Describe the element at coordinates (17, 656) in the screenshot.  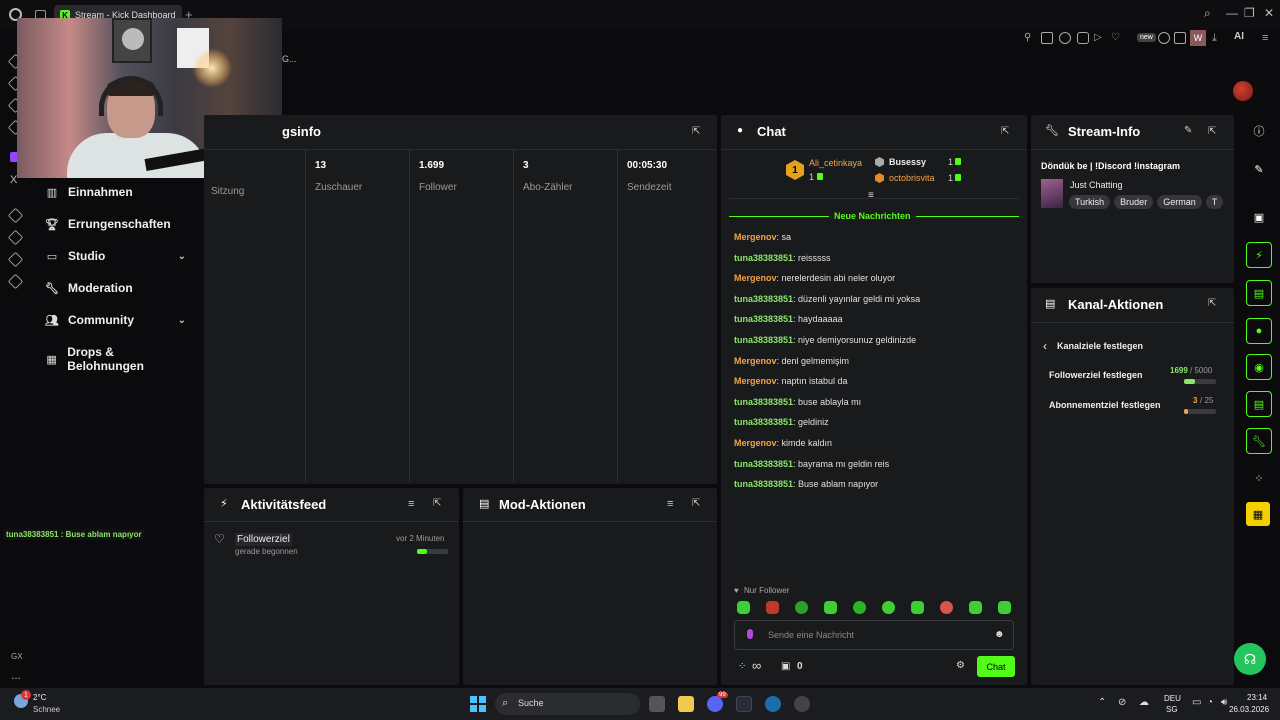
I see `gx-label: GX` at that location.